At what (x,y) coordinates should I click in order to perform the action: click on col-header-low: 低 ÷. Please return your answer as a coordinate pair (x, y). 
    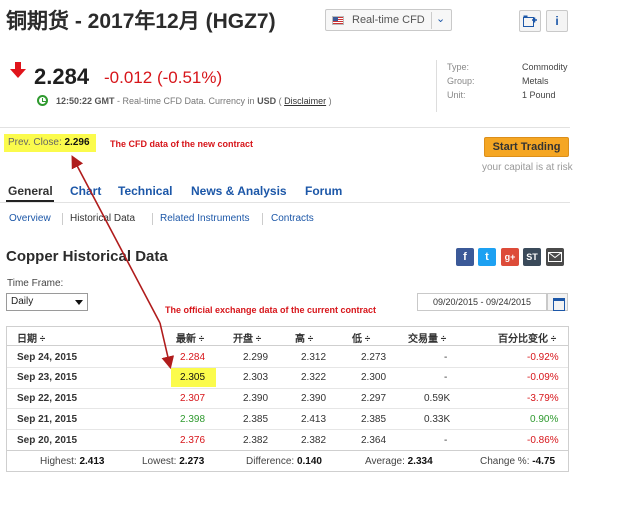
    Looking at the image, I should click on (361, 337).